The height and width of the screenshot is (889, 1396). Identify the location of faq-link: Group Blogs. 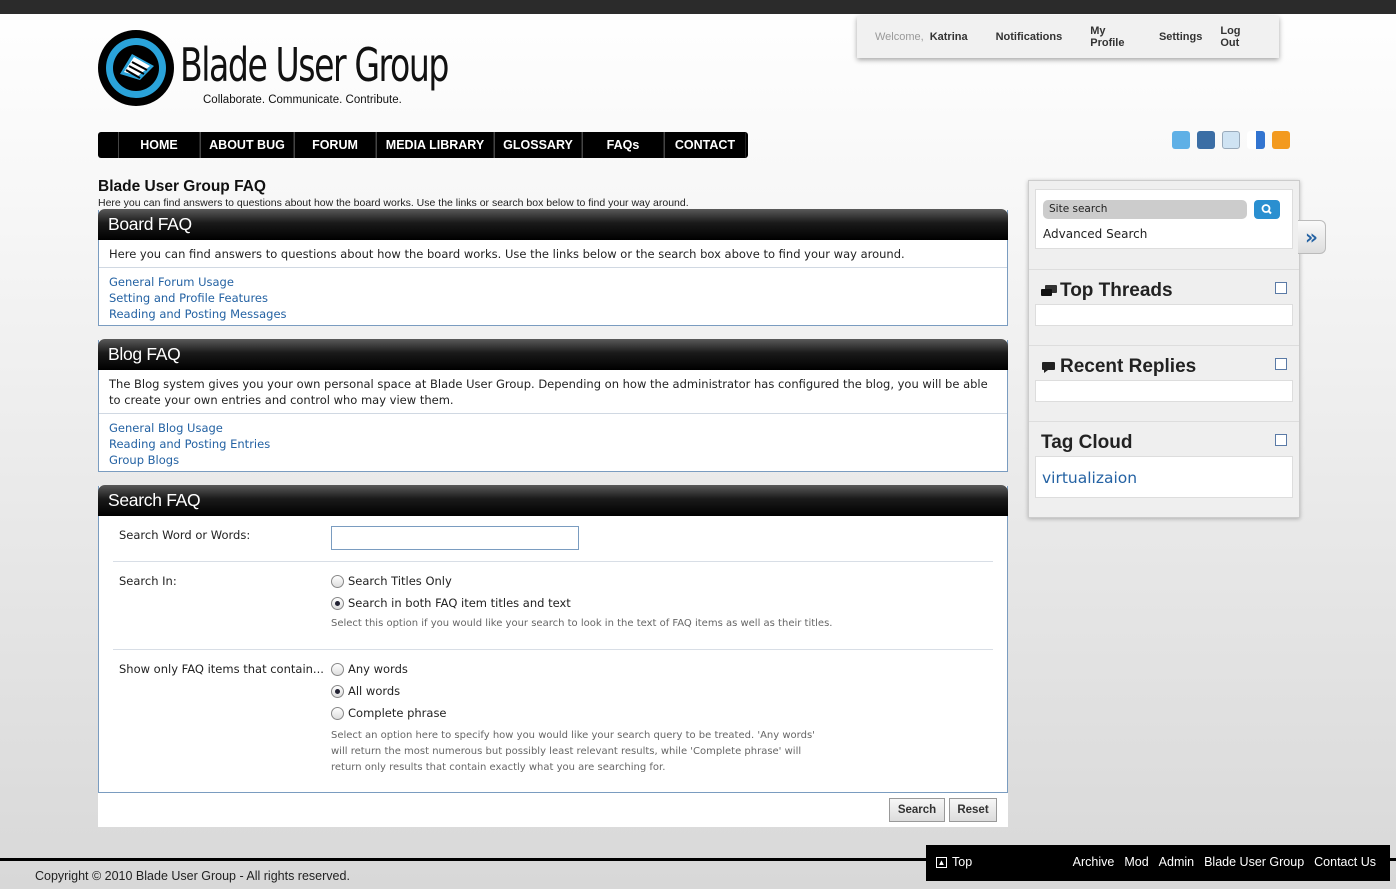
(553, 460).